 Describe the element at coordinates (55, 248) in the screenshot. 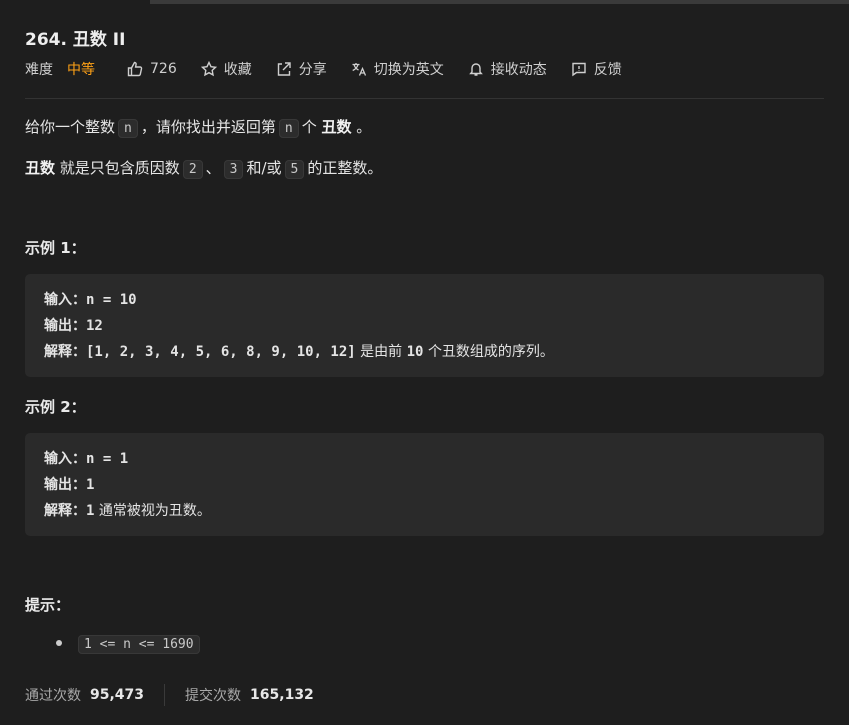

I see `example-1-heading: 示例 1：` at that location.